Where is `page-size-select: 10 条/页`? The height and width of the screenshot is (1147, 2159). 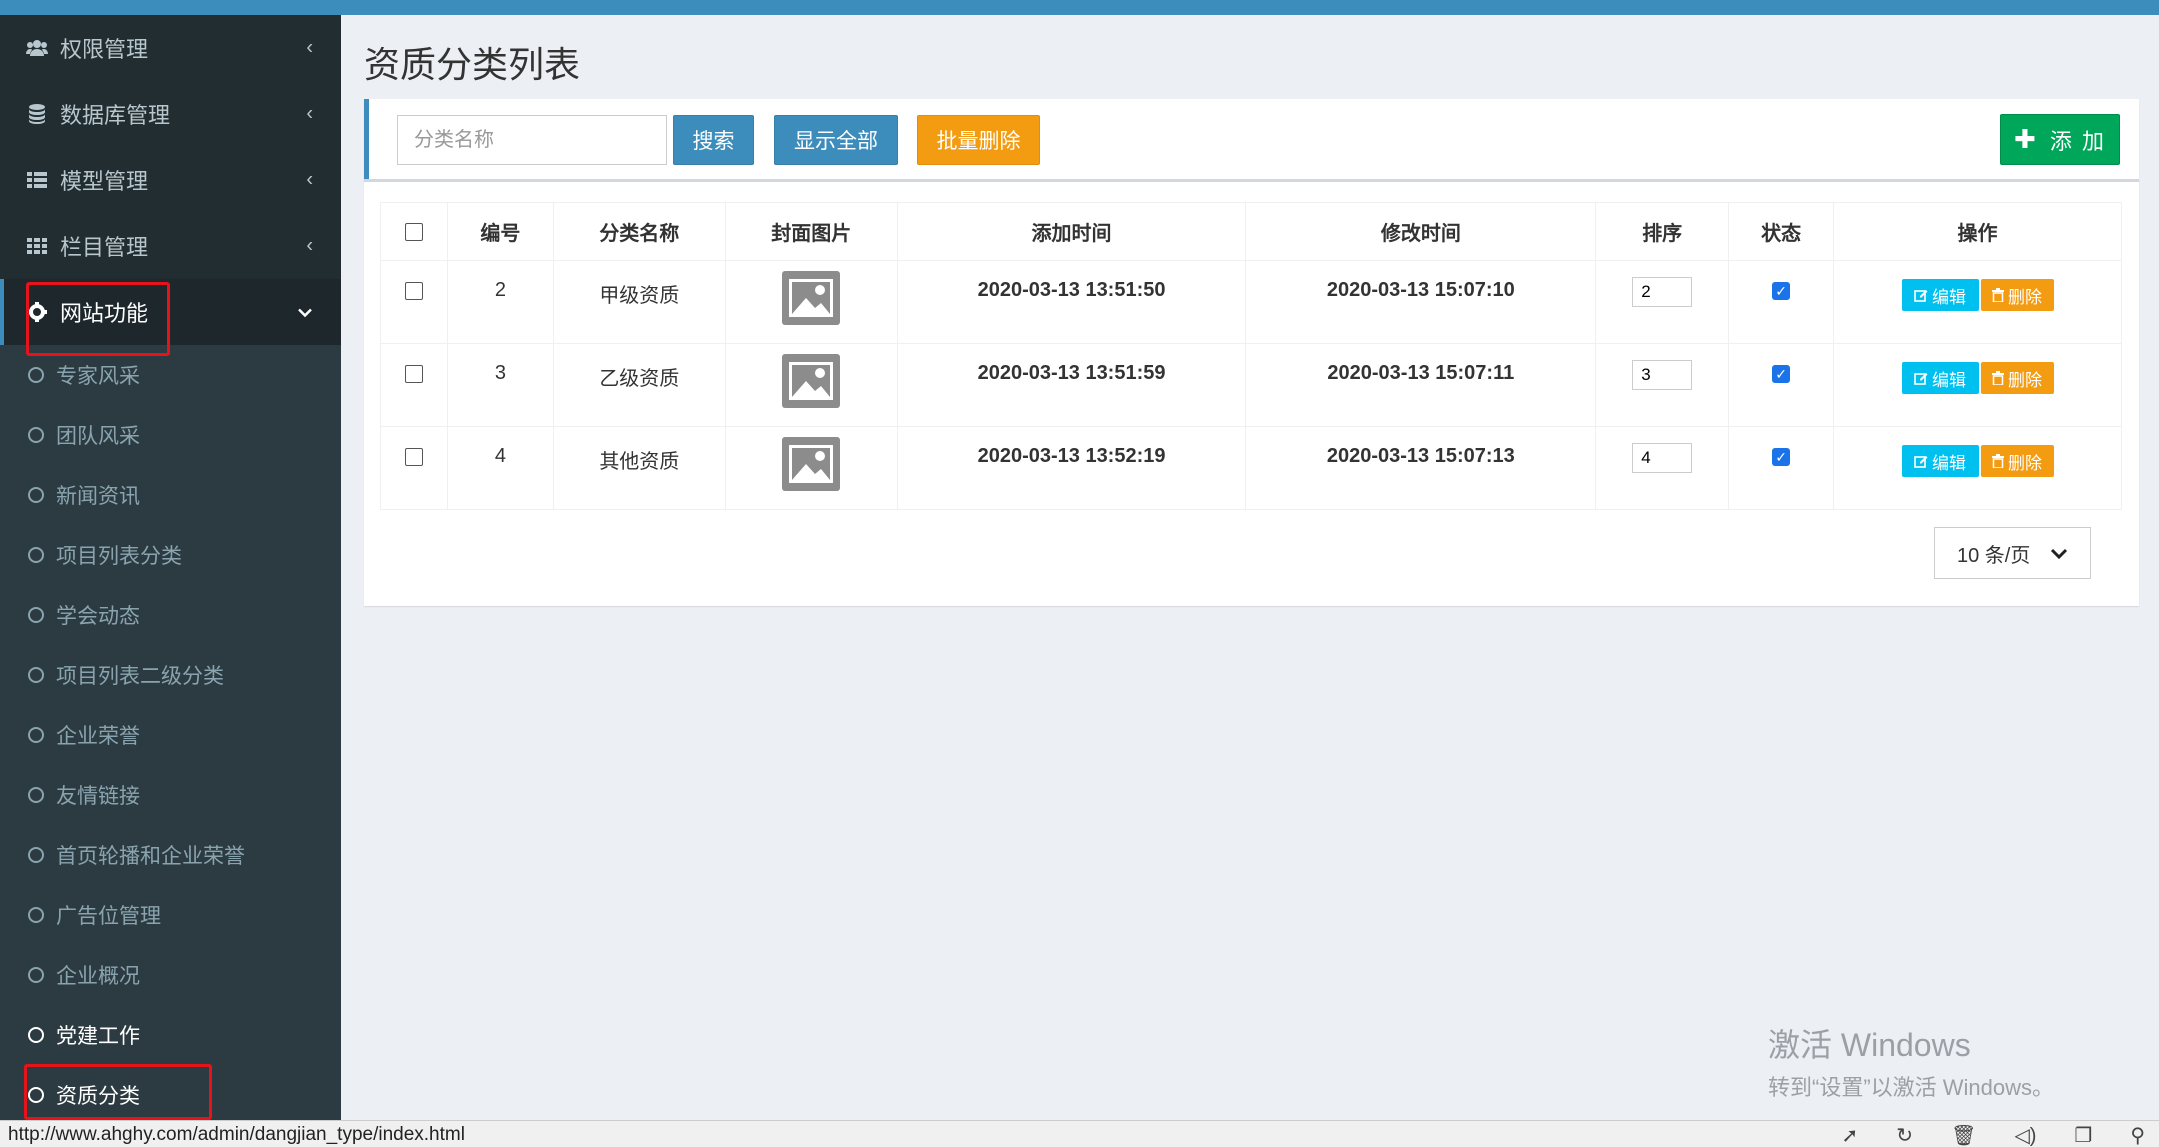 page-size-select: 10 条/页 is located at coordinates (2012, 553).